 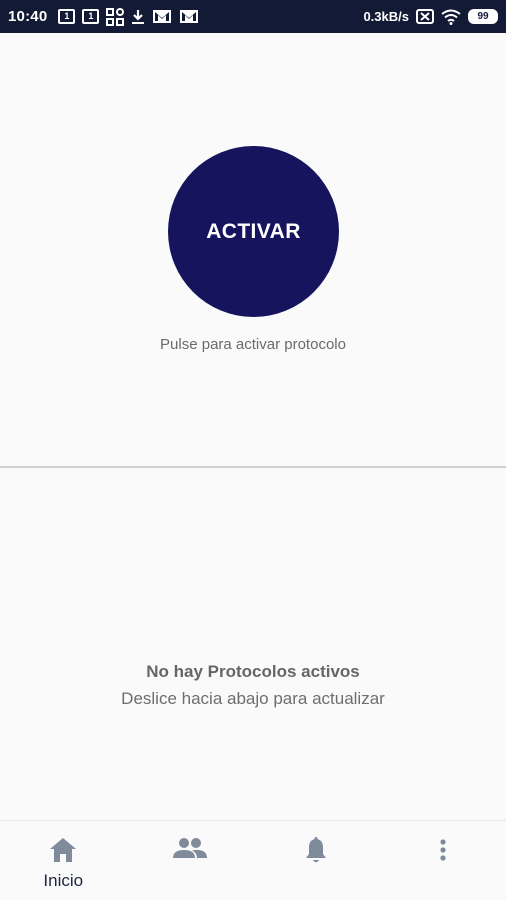 What do you see at coordinates (189, 850) in the screenshot?
I see `people-icon` at bounding box center [189, 850].